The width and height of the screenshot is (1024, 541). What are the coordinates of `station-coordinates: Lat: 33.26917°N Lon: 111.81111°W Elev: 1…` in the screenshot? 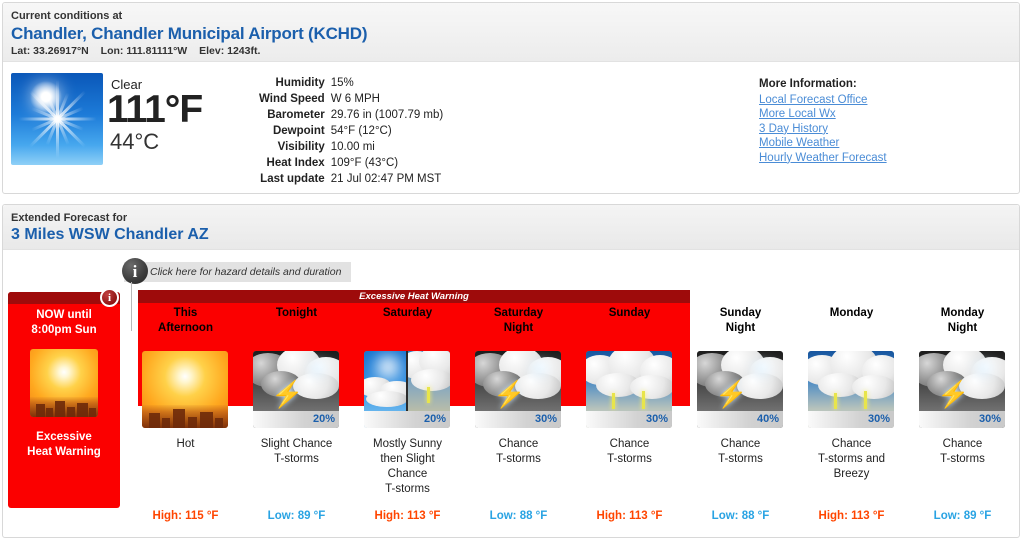 It's located at (140, 51).